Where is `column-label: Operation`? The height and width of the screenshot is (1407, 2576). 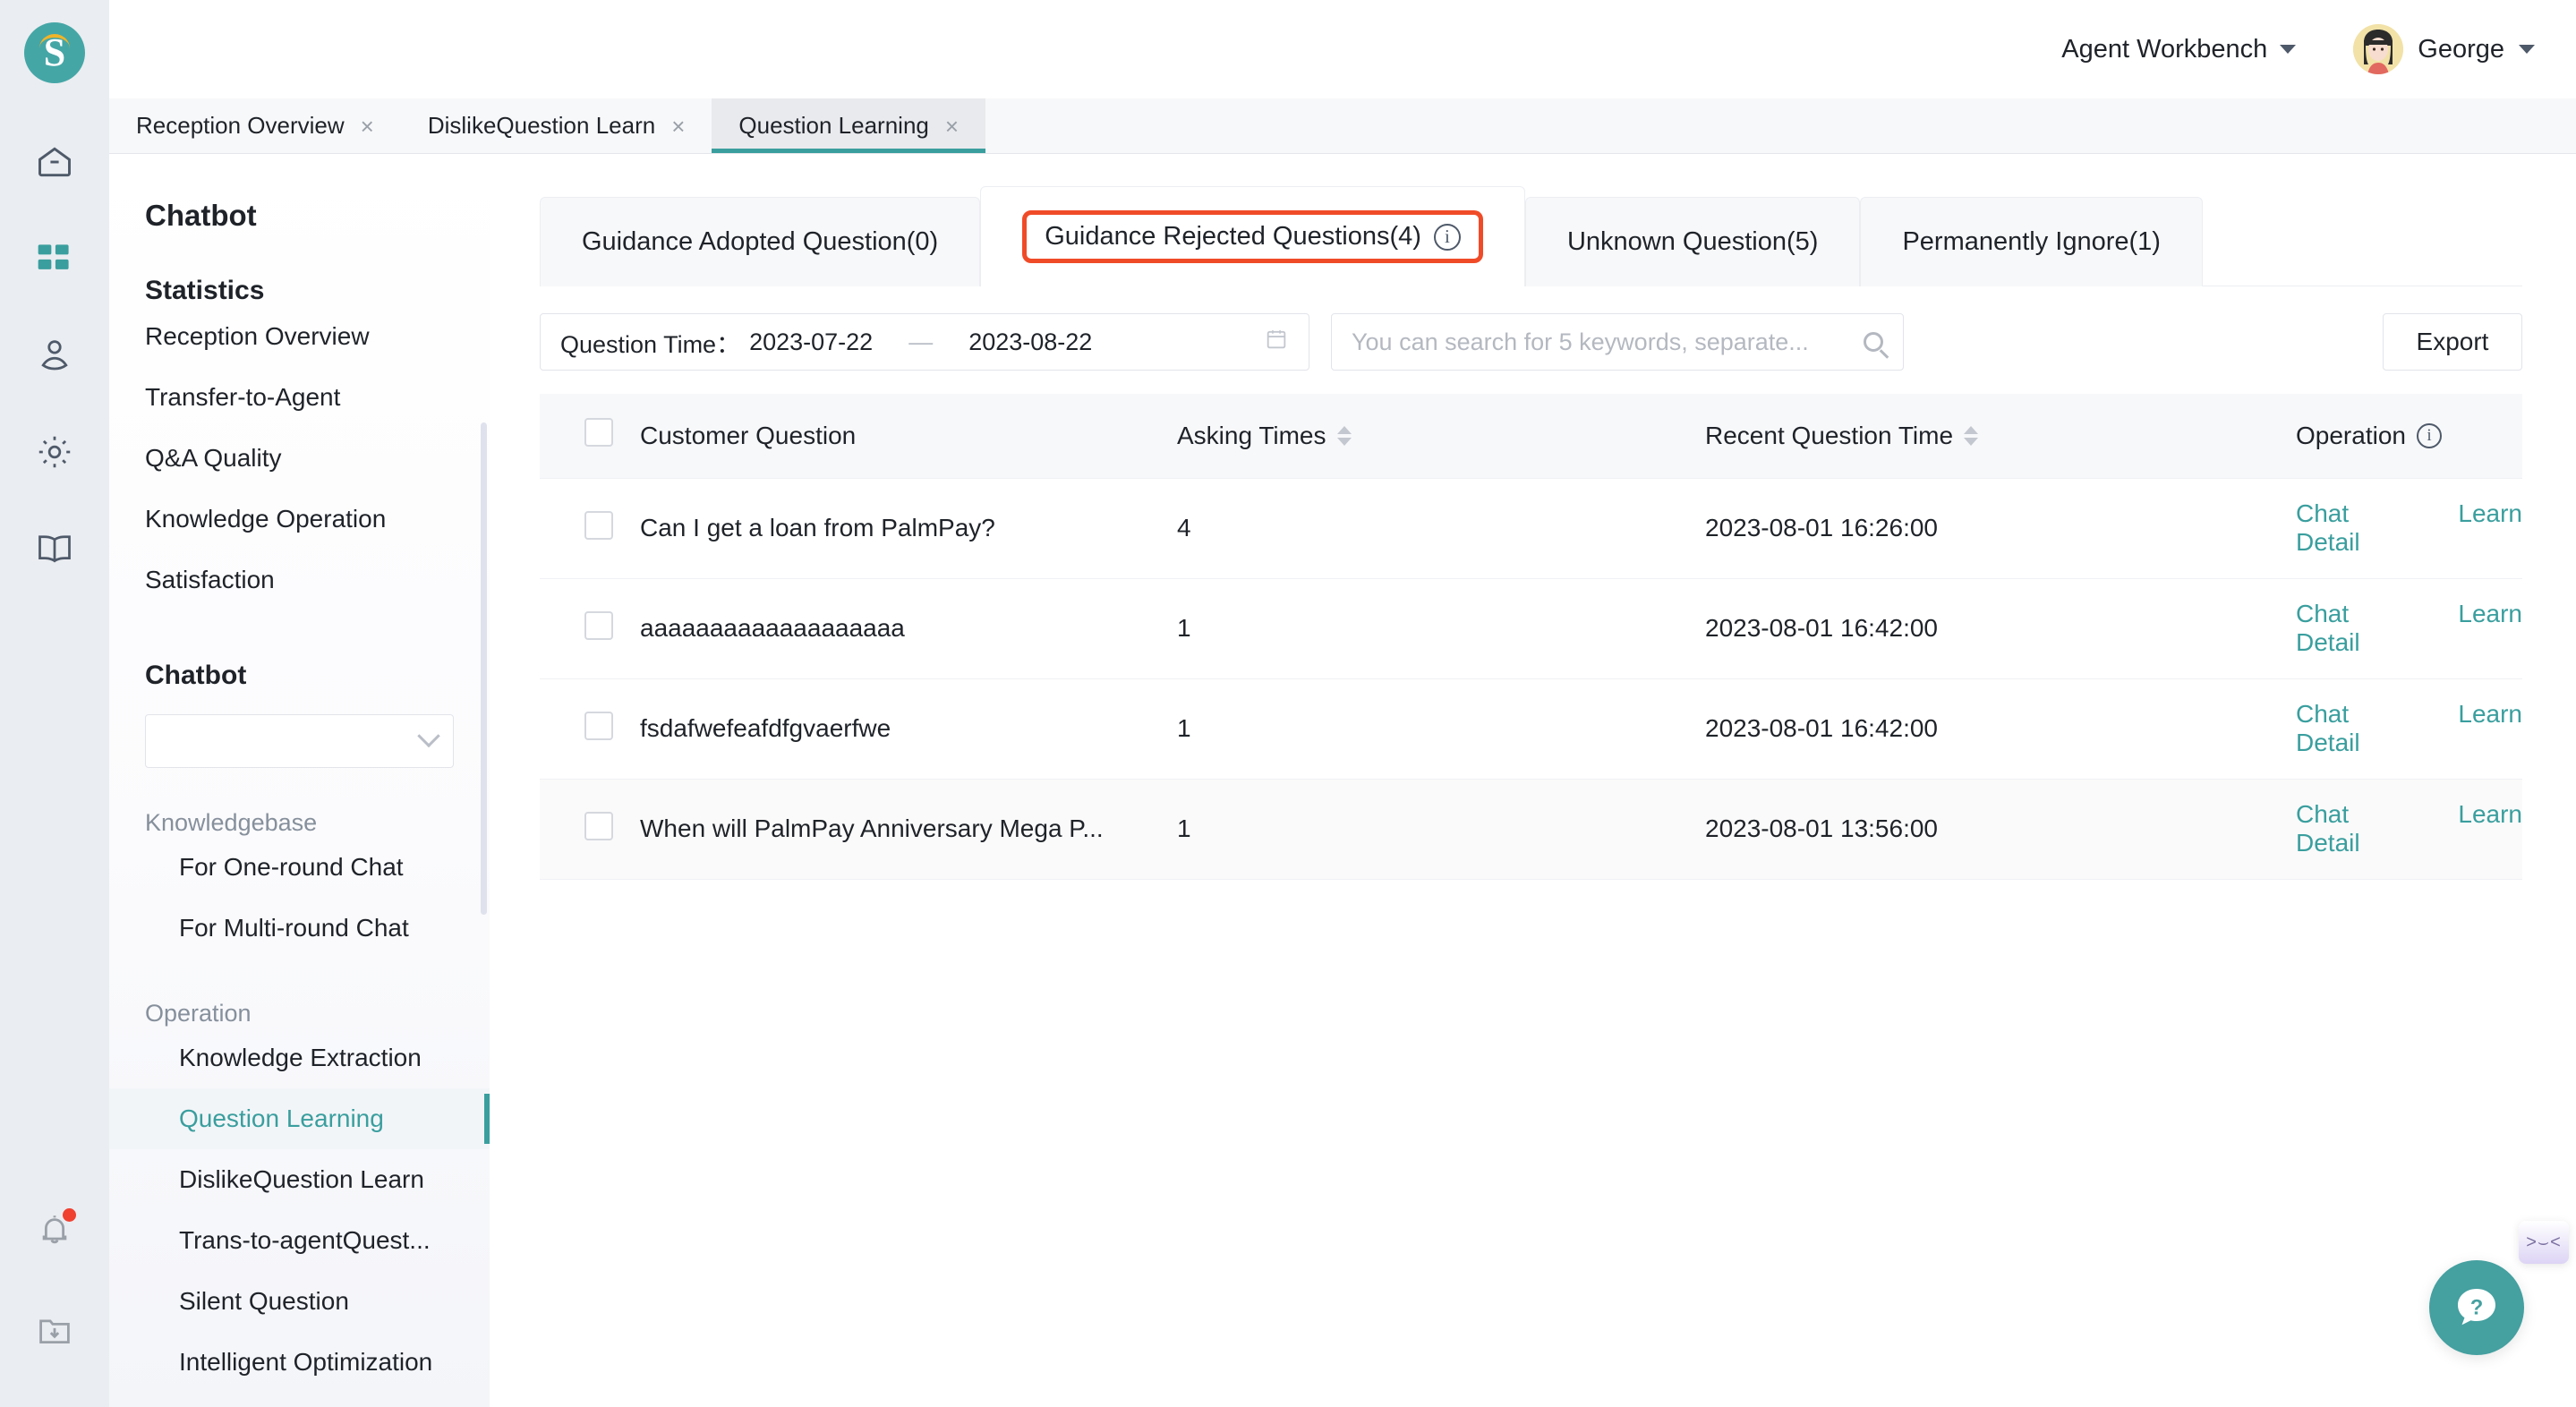
column-label: Operation is located at coordinates (2351, 435).